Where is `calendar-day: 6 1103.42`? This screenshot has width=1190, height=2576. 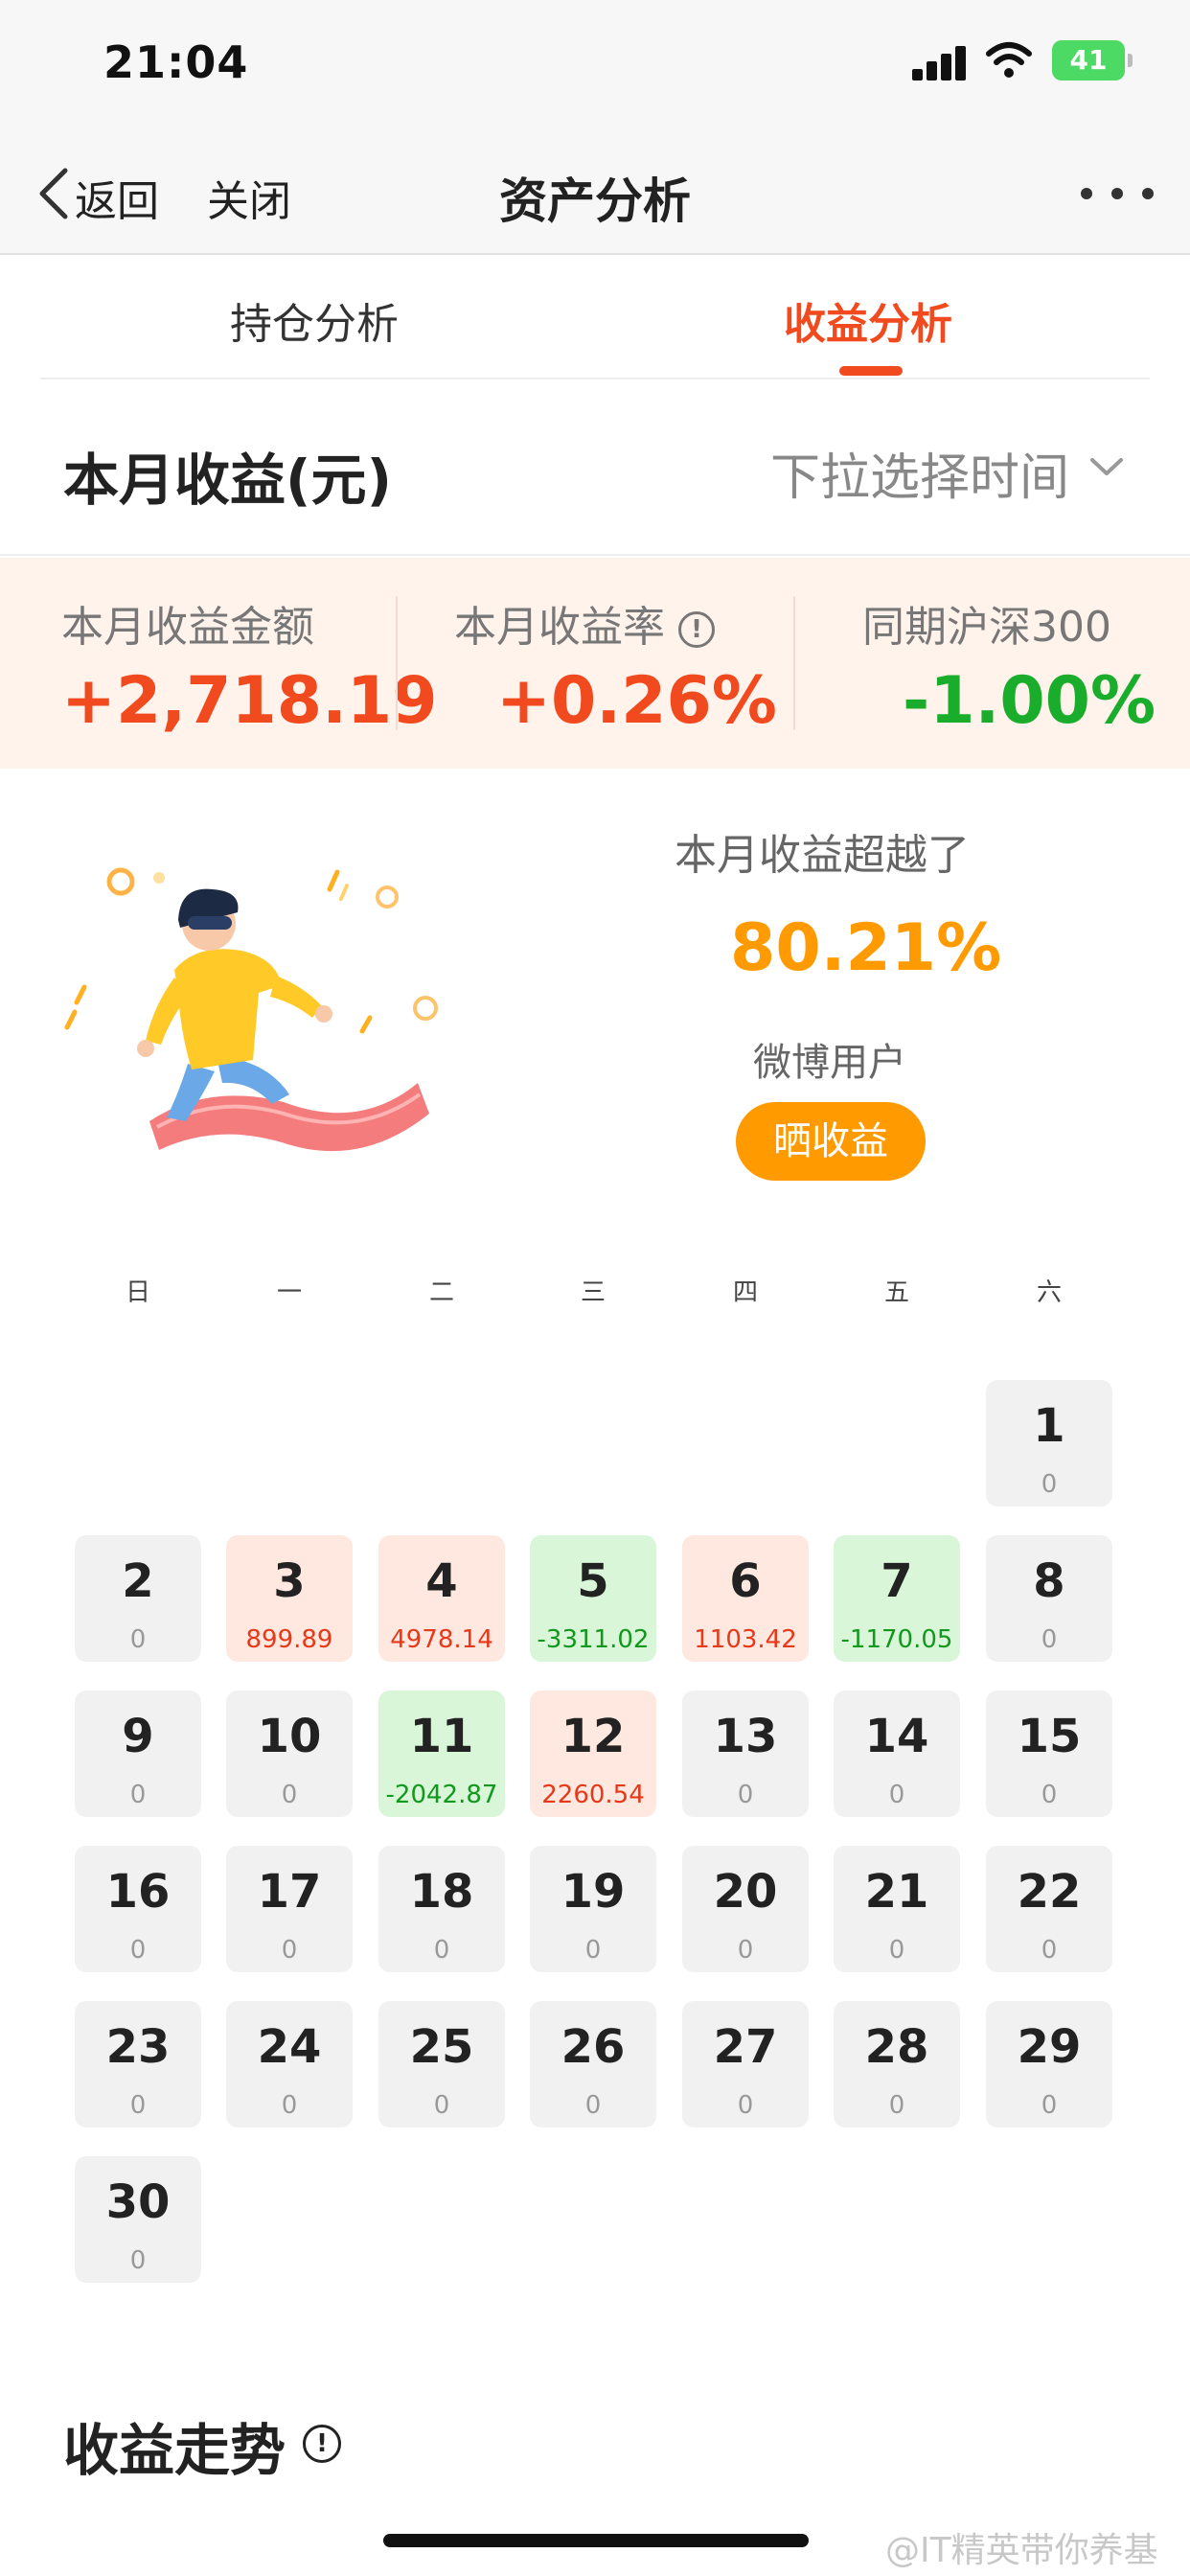 calendar-day: 6 1103.42 is located at coordinates (746, 1598).